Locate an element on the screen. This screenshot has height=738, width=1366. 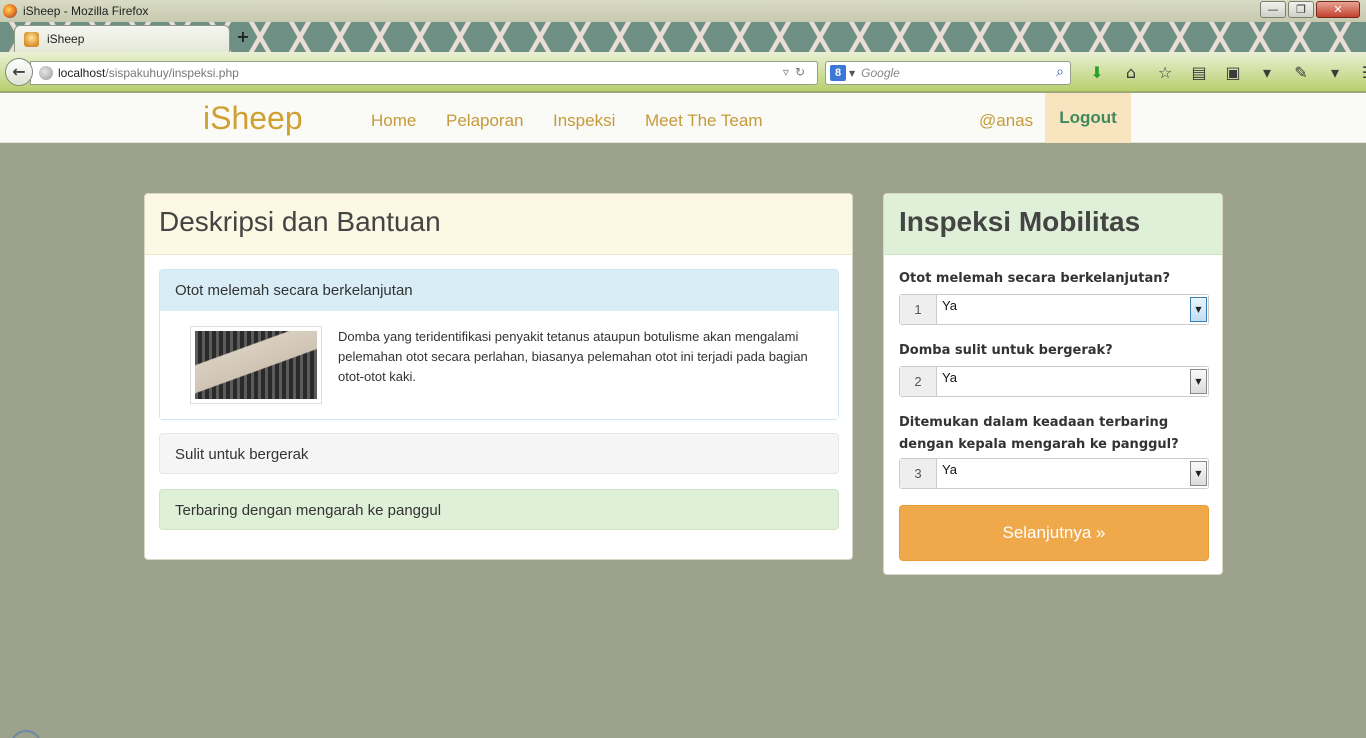
minimize-button: — is located at coordinates (1273, 9).